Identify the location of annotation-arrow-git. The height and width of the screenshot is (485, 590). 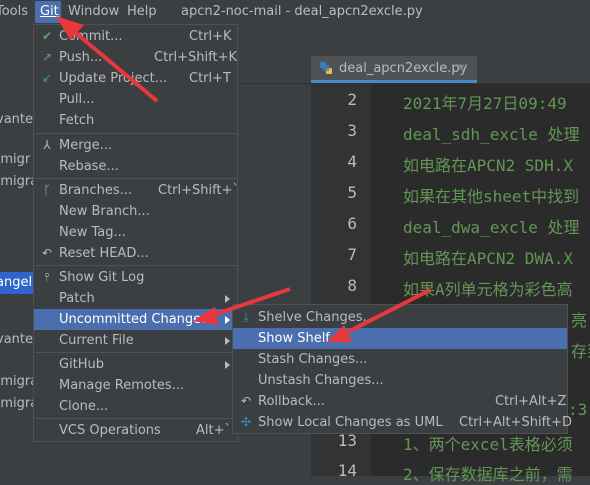
(113, 64).